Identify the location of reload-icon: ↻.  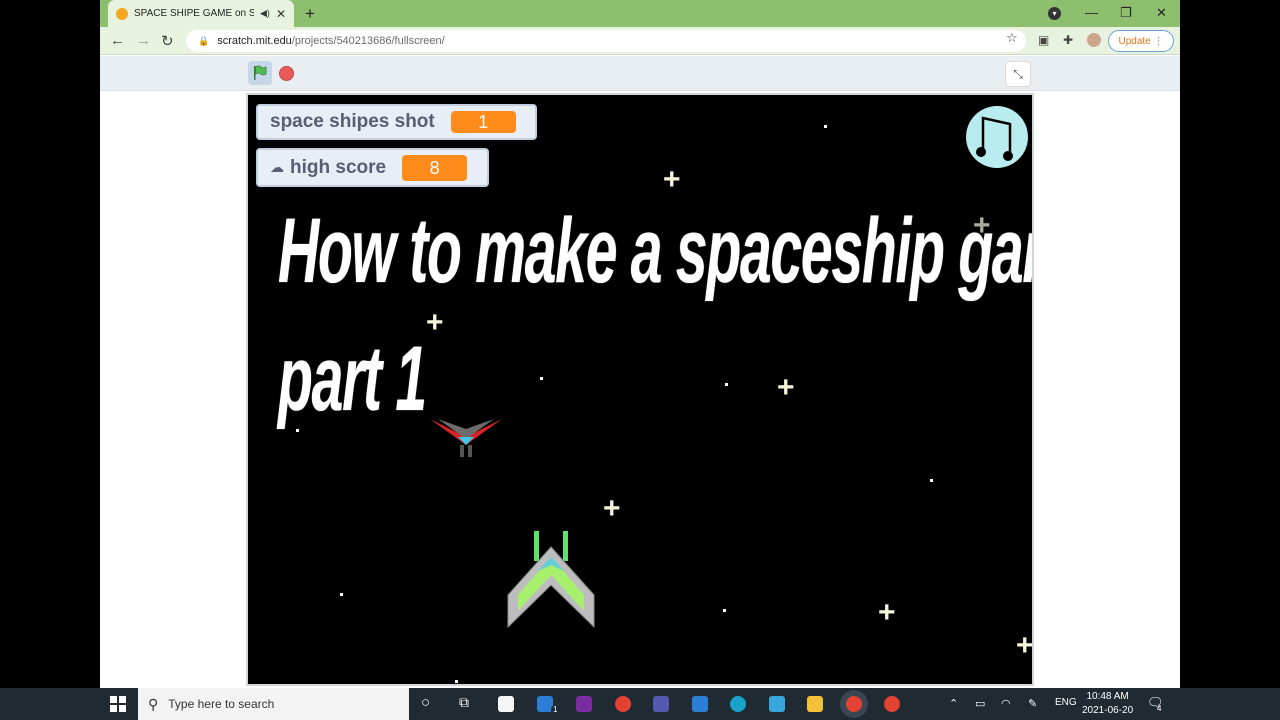
(167, 41).